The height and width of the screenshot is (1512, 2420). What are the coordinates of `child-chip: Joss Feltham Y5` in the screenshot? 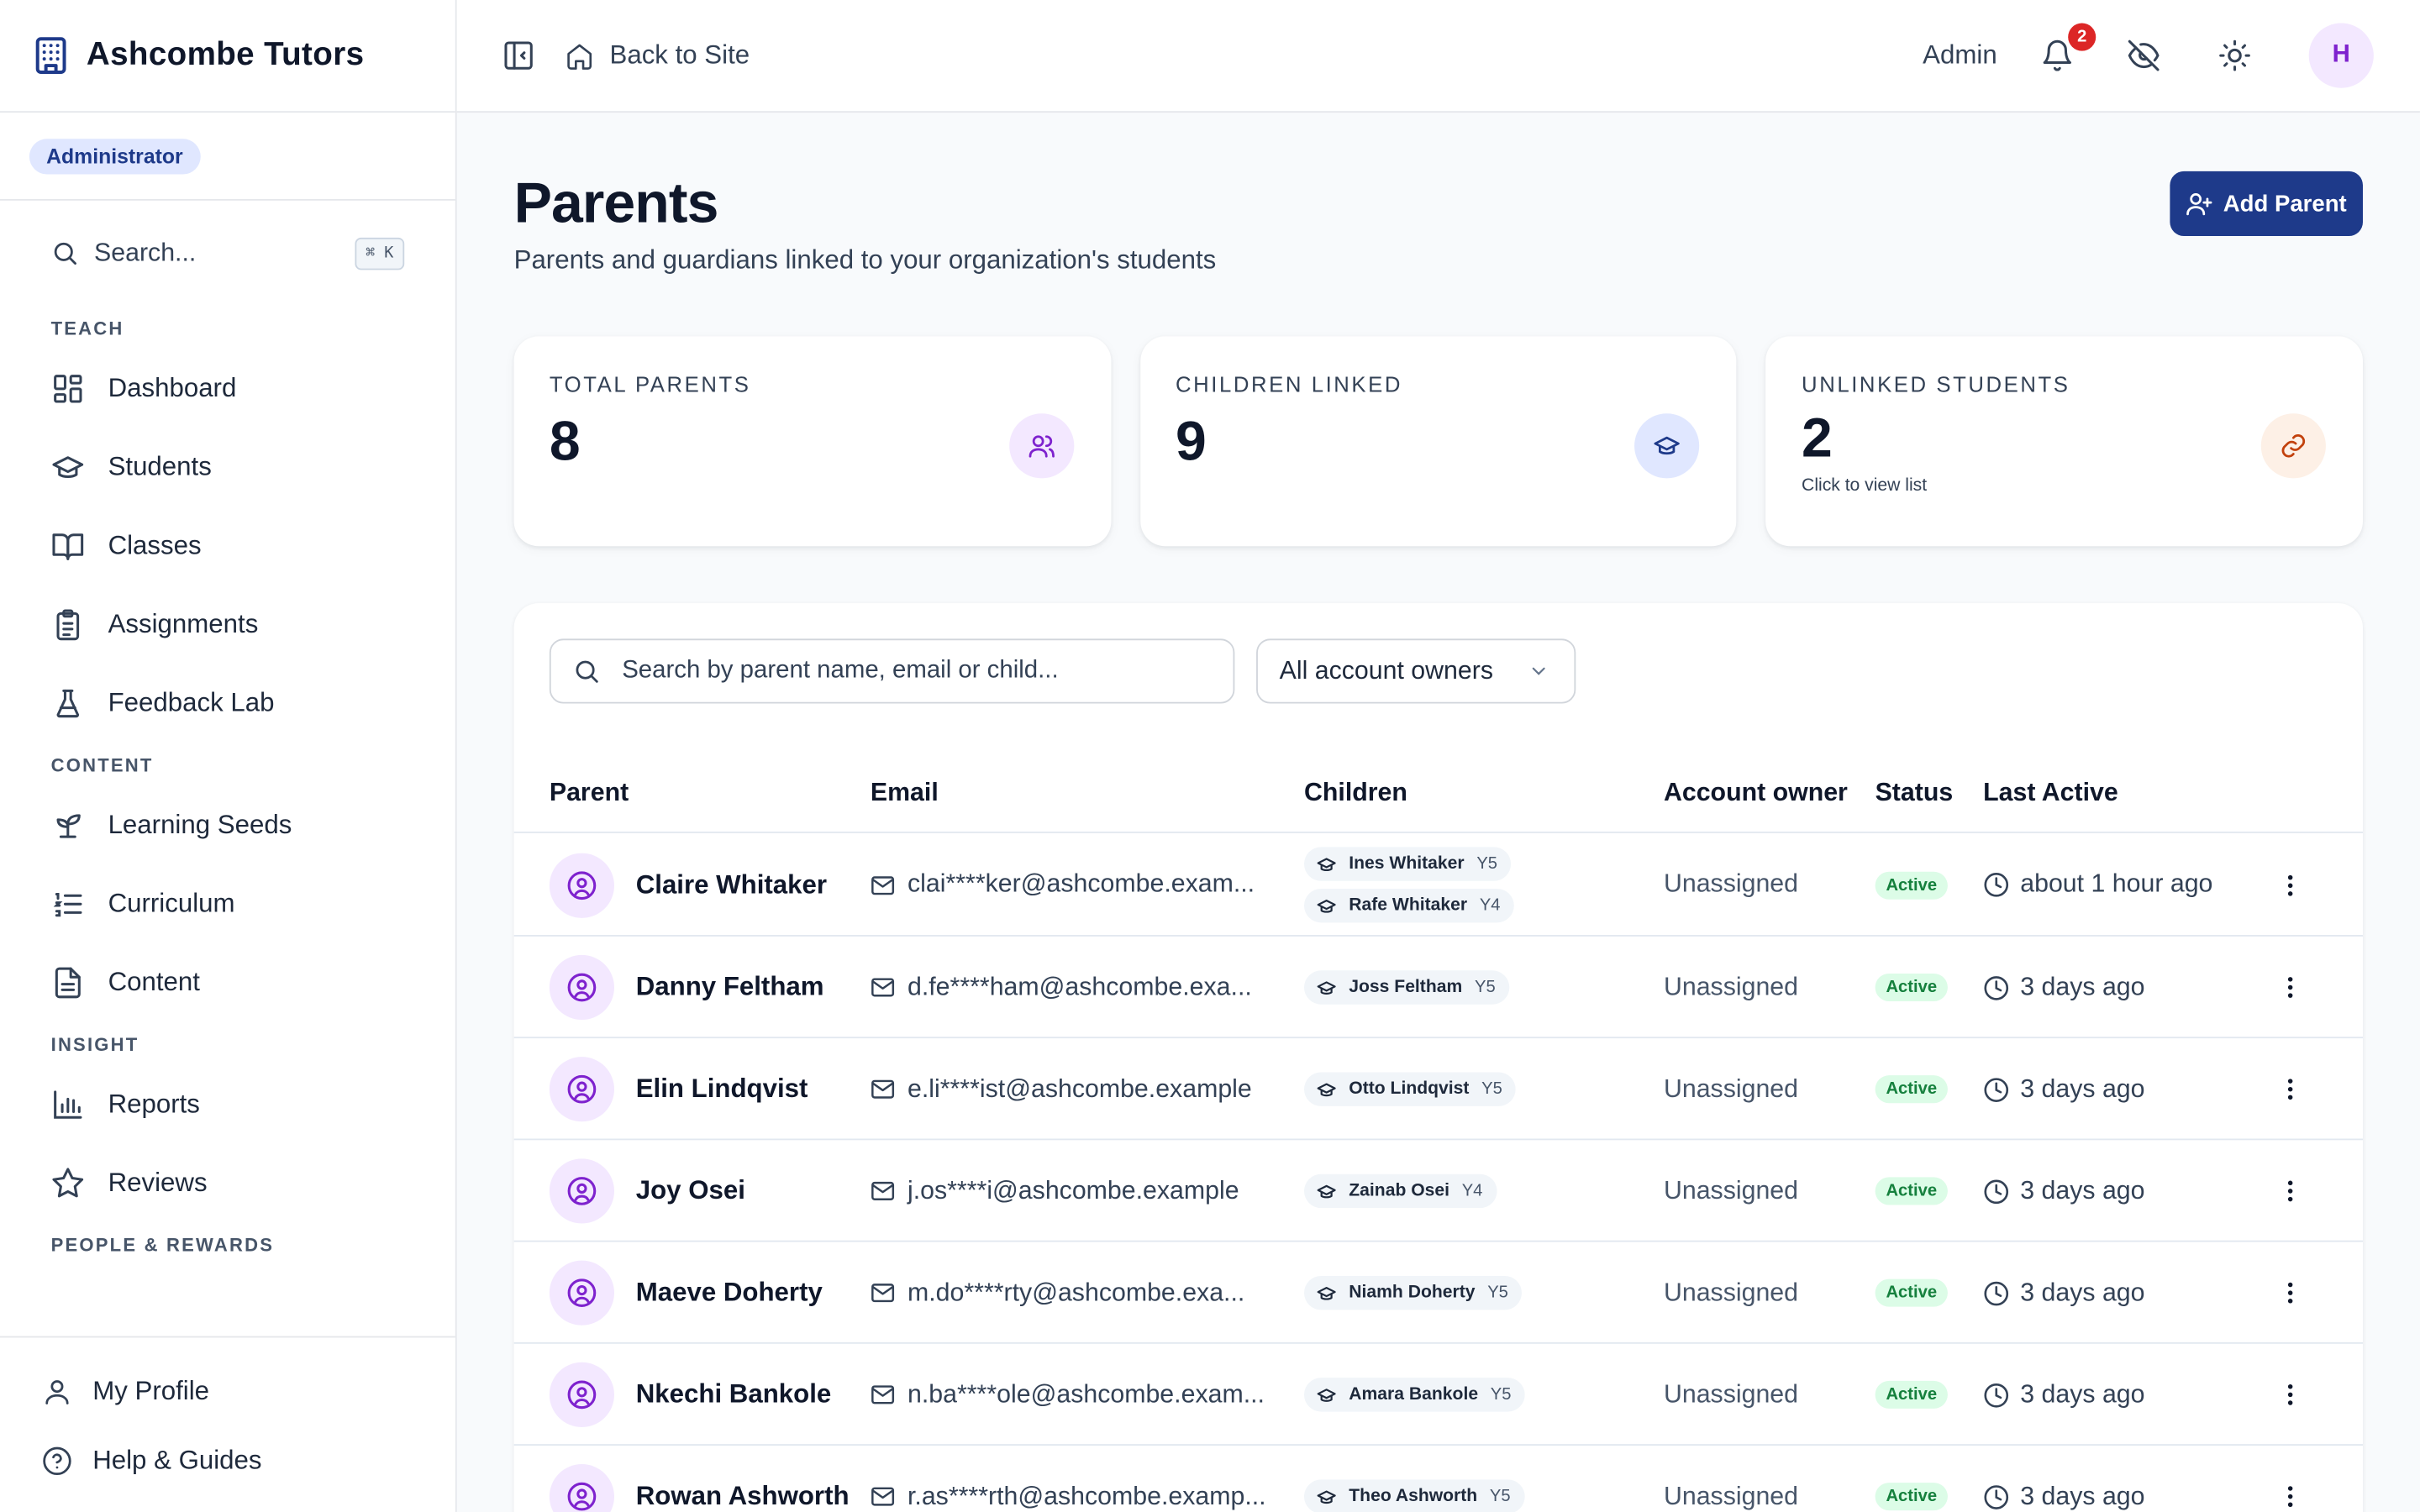 It's located at (1407, 987).